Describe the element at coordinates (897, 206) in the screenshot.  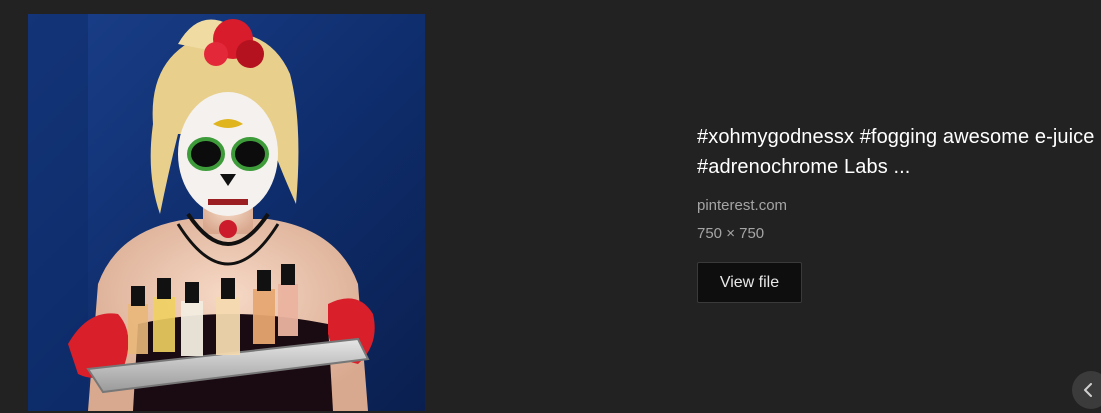
I see `source-domain-link: pinterest.com` at that location.